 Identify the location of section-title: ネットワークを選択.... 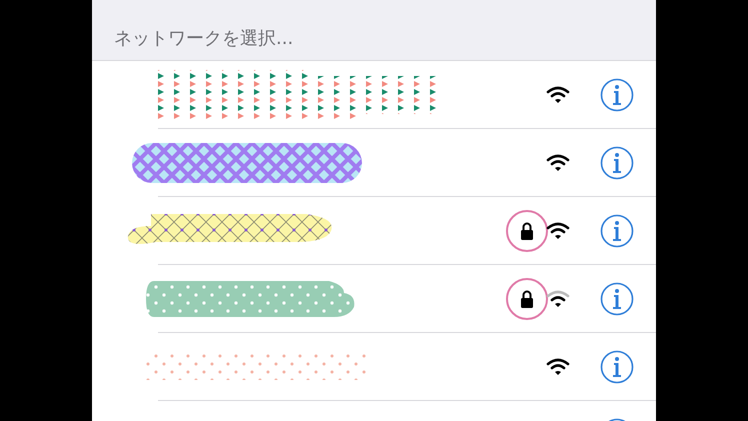
(204, 38).